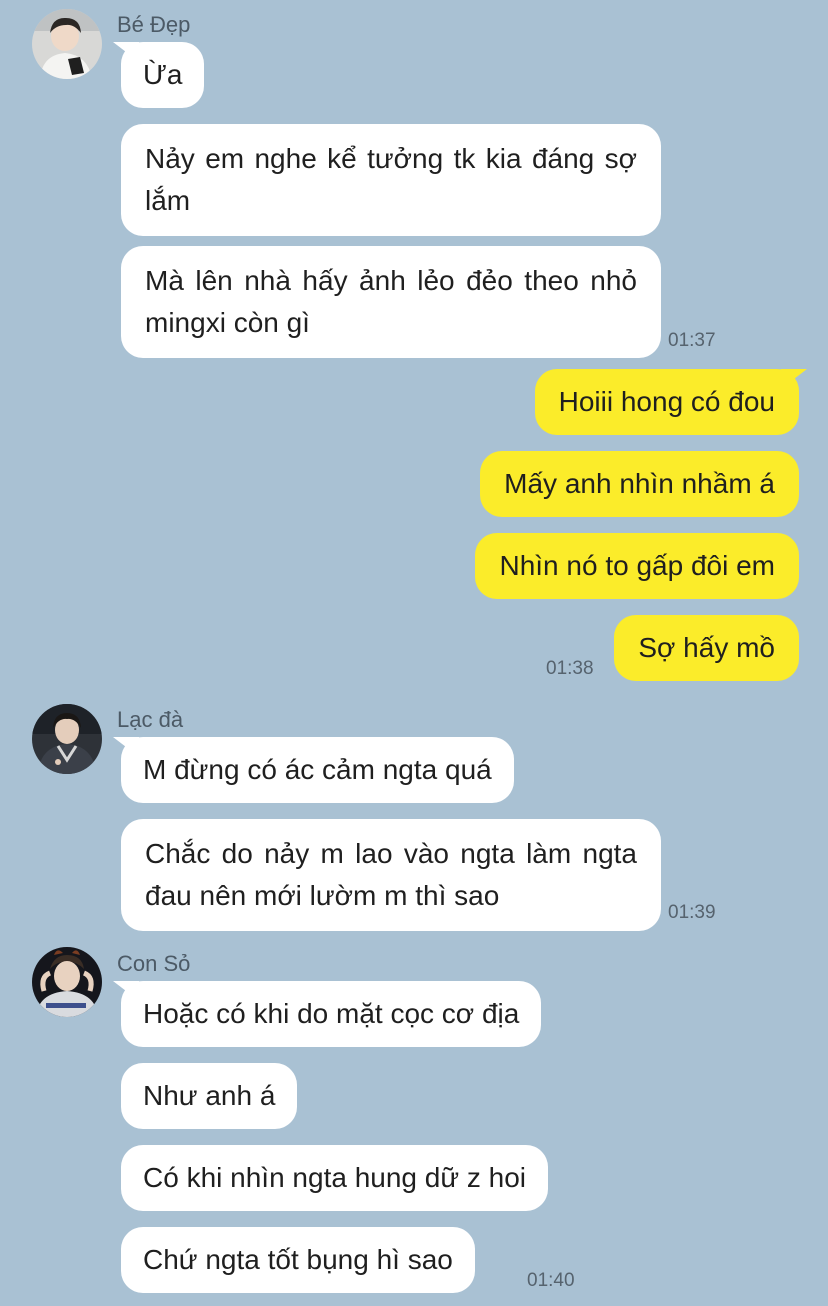 This screenshot has height=1306, width=828. I want to click on message-bubble-outgoing: Mấy anh nhìn nhầm á, so click(639, 484).